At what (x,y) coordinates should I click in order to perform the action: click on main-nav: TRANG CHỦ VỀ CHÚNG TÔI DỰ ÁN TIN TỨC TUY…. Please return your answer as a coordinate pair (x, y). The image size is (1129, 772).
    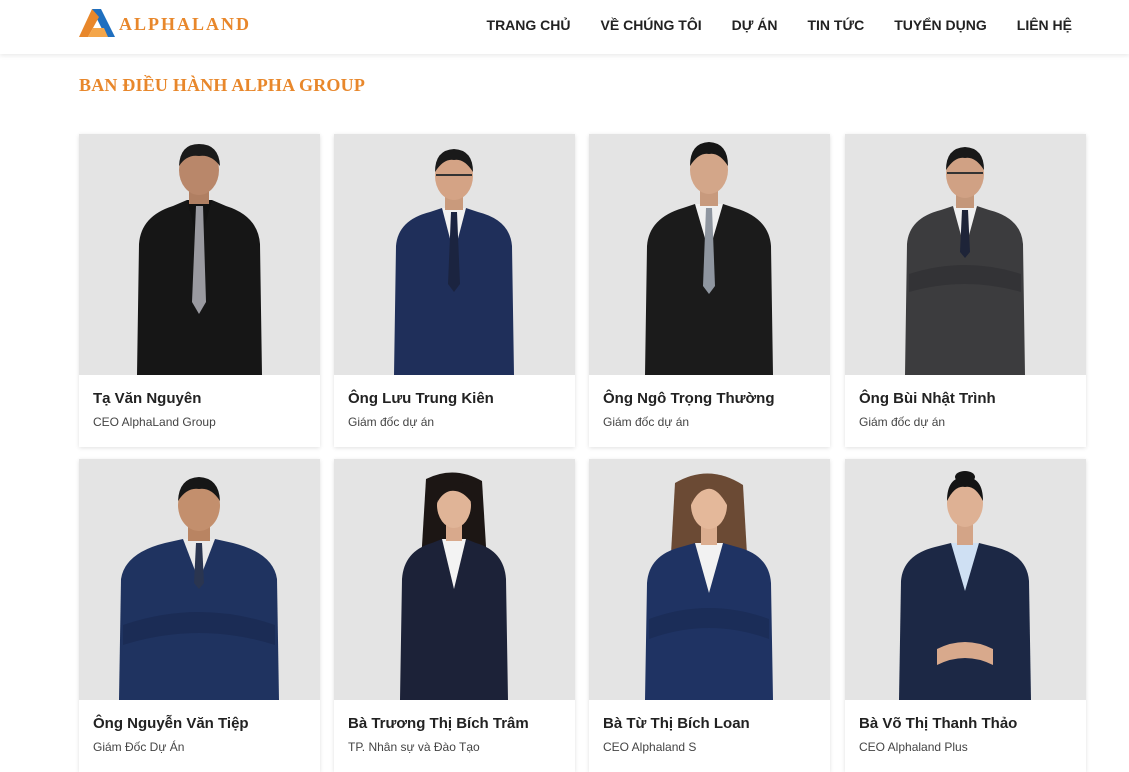
    Looking at the image, I should click on (764, 25).